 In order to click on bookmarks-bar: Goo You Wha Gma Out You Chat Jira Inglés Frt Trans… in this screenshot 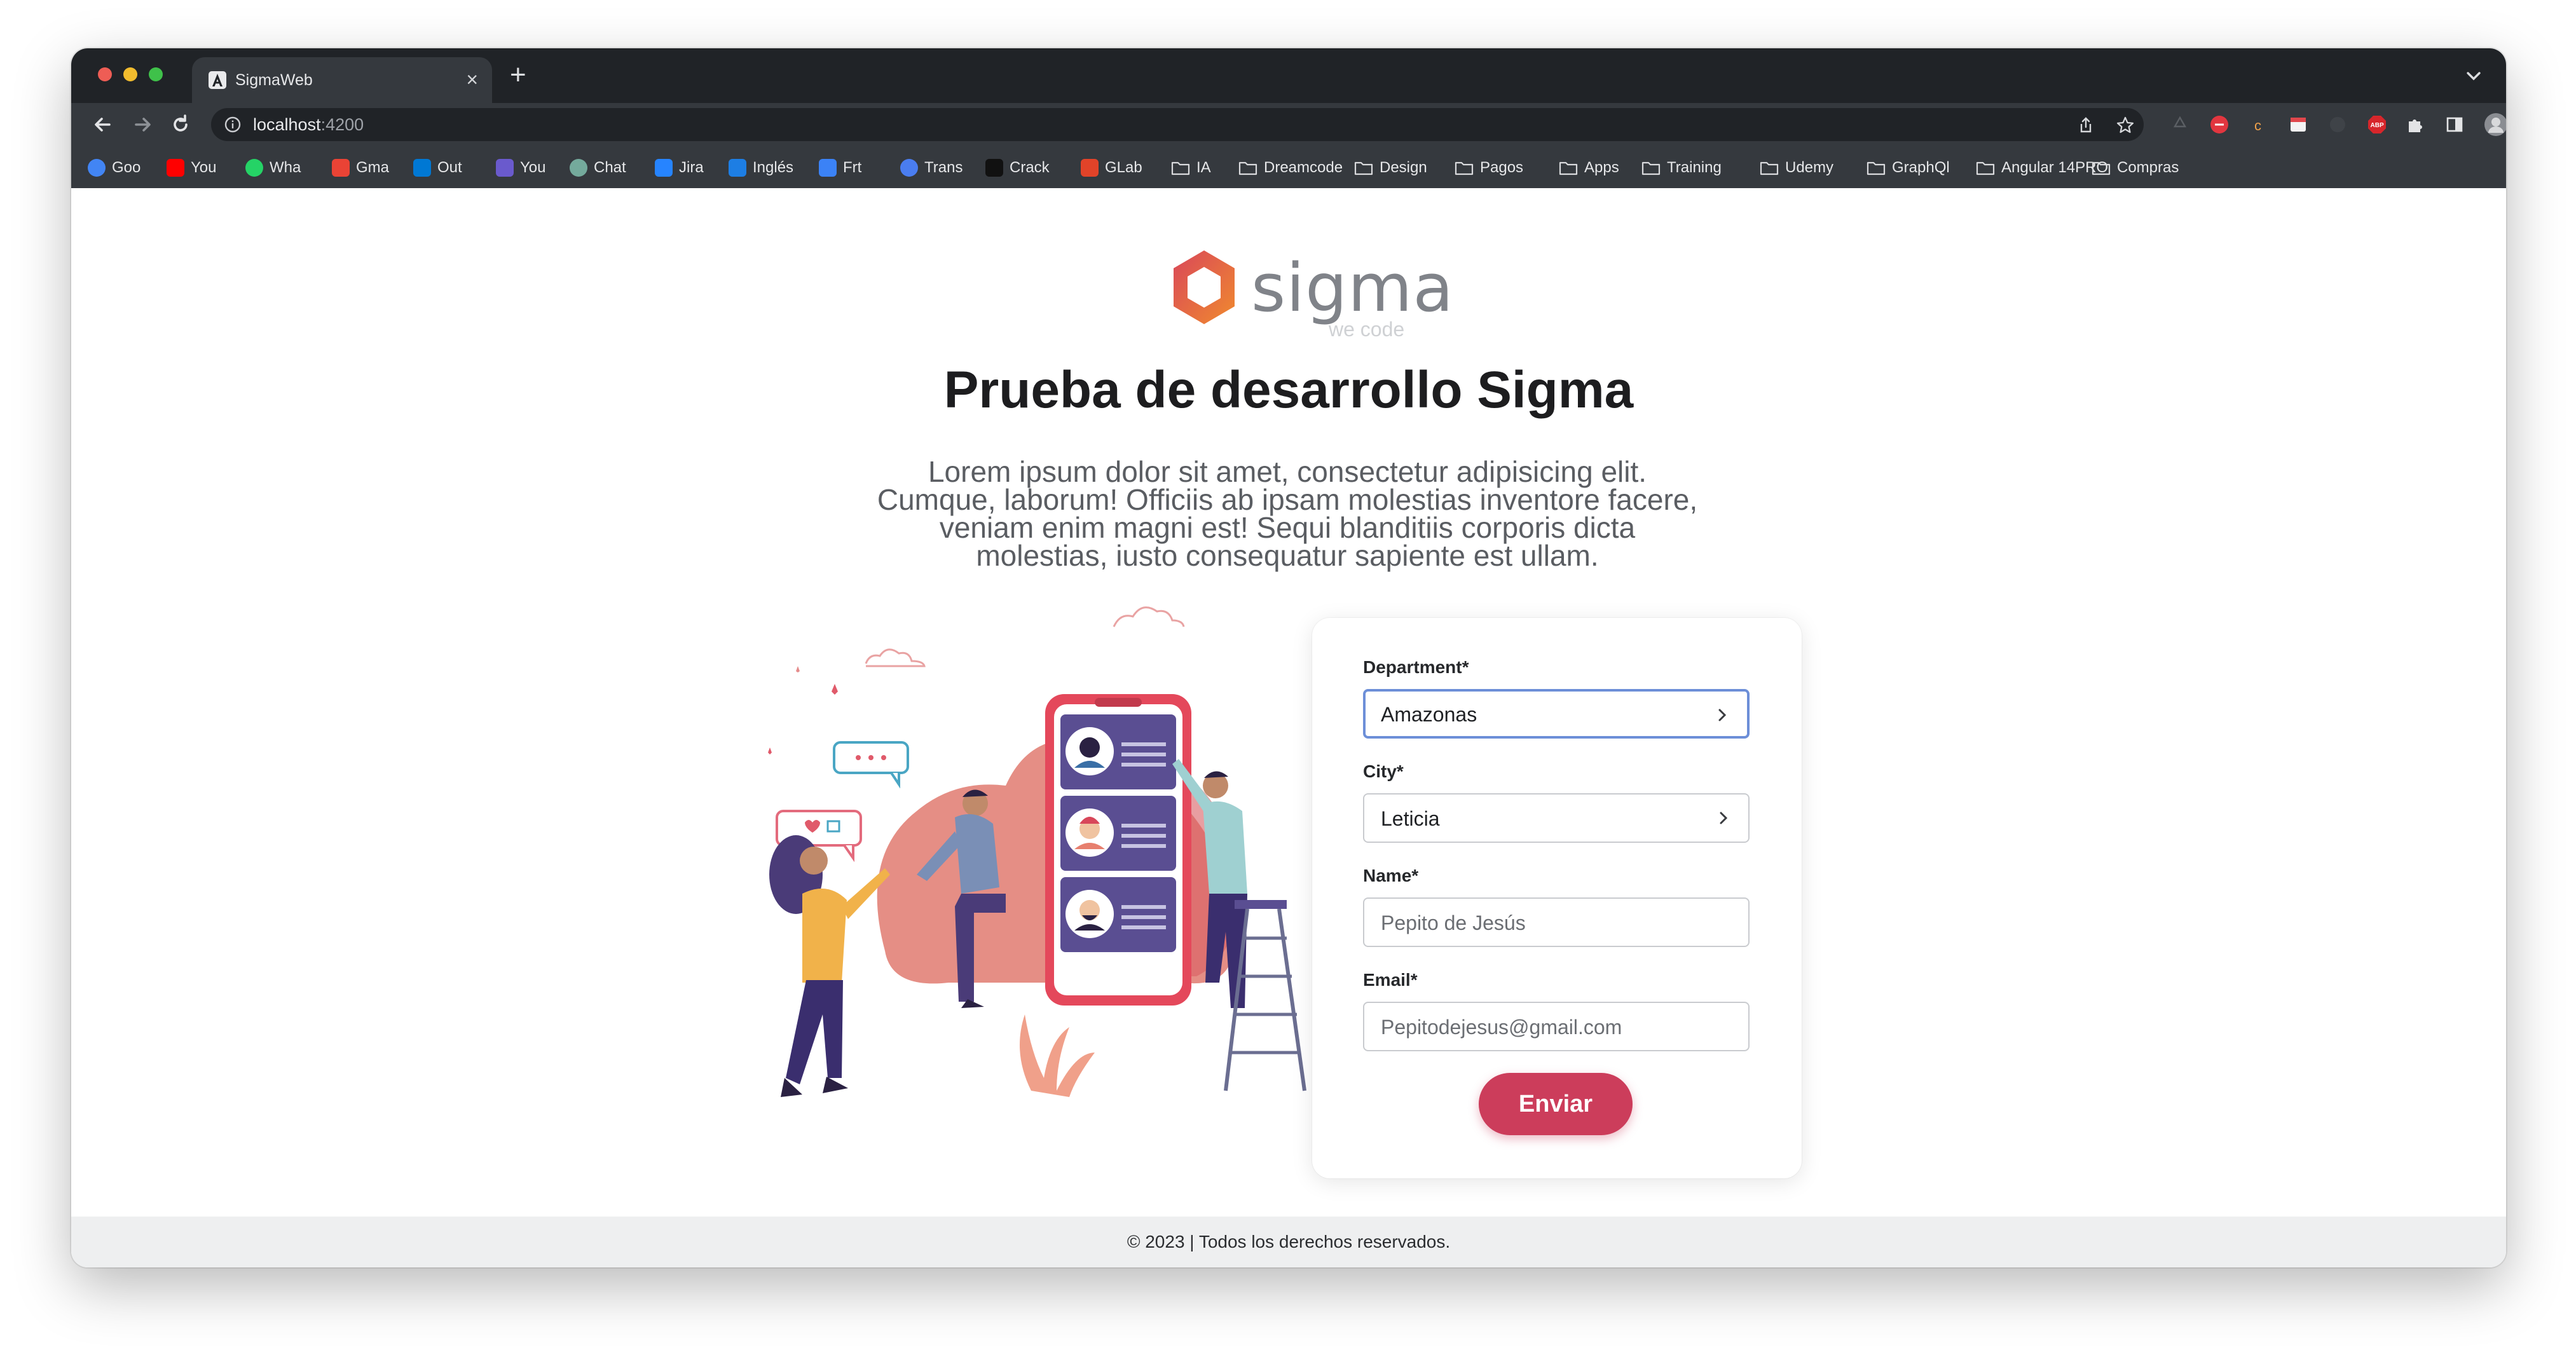, I will do `click(1288, 167)`.